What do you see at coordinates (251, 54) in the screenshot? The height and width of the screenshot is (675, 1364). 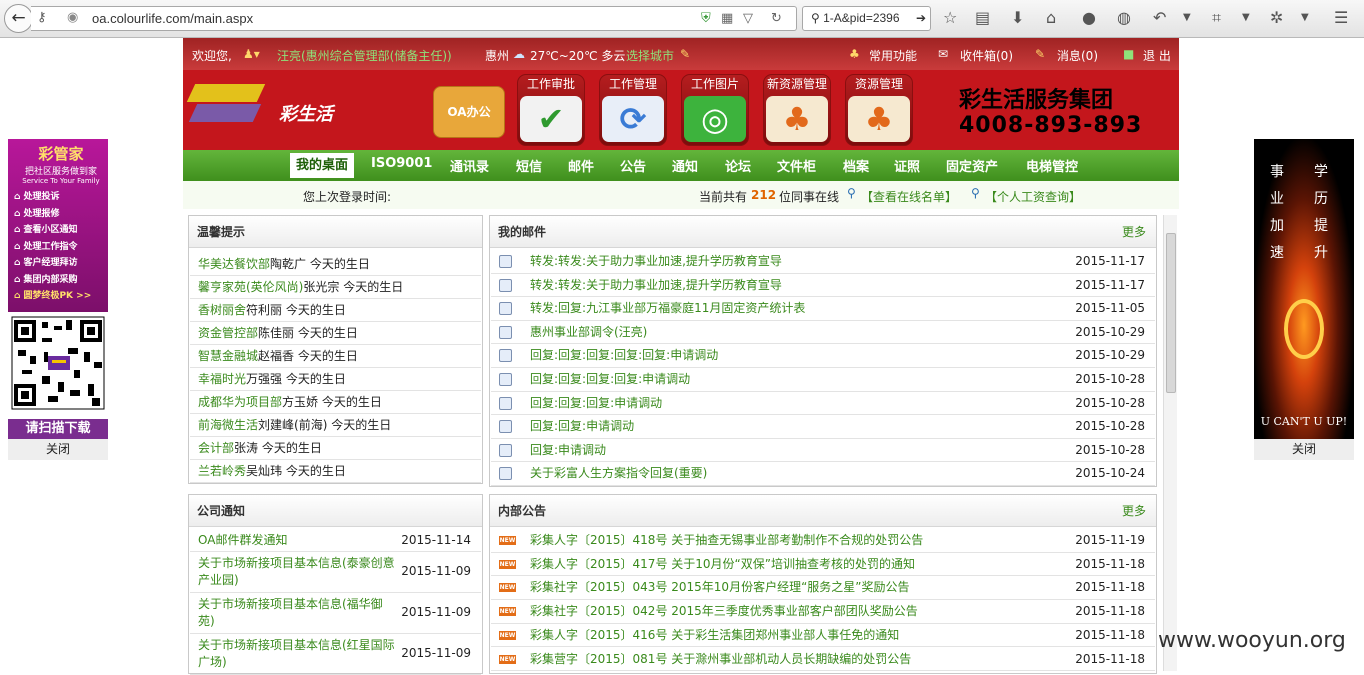 I see `user-avatar-icon: ♟▾` at bounding box center [251, 54].